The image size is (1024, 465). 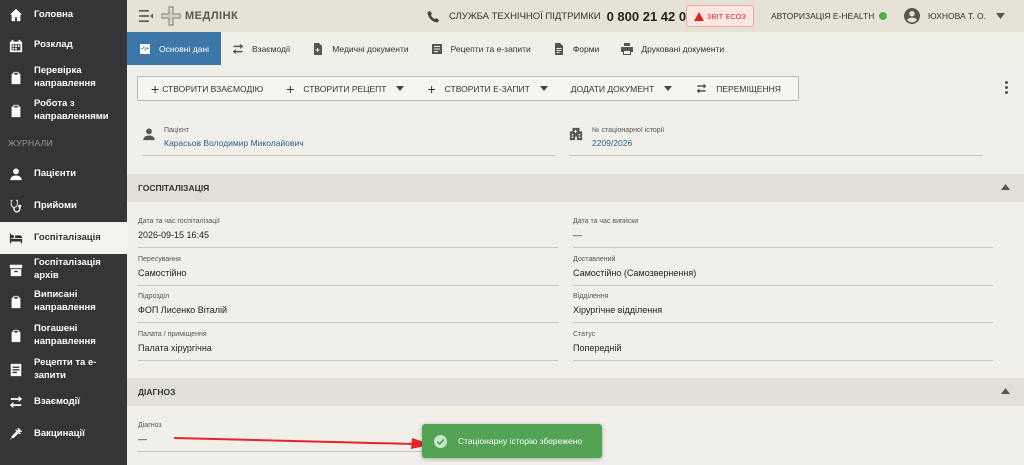 I want to click on document-icon, so click(x=558, y=48).